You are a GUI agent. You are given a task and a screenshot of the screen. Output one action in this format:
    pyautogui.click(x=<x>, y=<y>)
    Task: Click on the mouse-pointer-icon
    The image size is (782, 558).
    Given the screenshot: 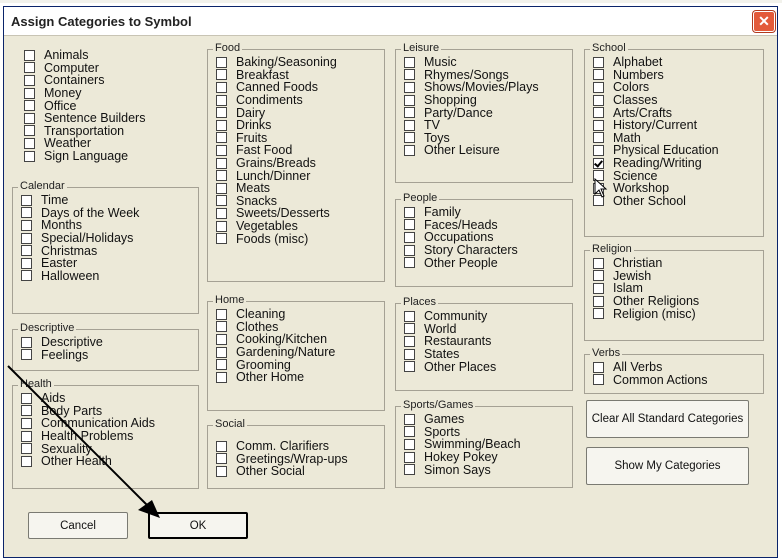 What is the action you would take?
    pyautogui.click(x=601, y=188)
    